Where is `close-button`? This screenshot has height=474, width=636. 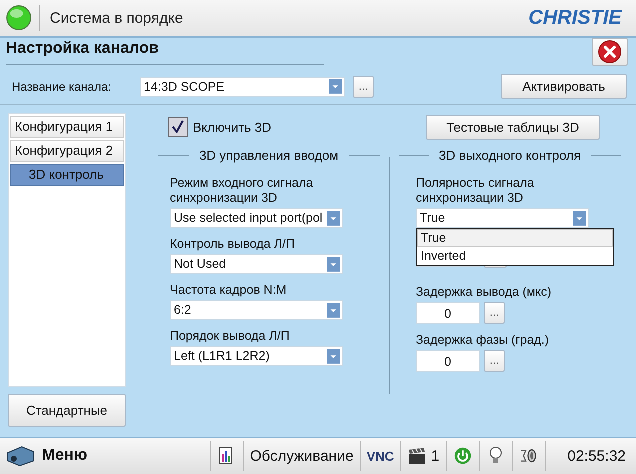 close-button is located at coordinates (610, 52).